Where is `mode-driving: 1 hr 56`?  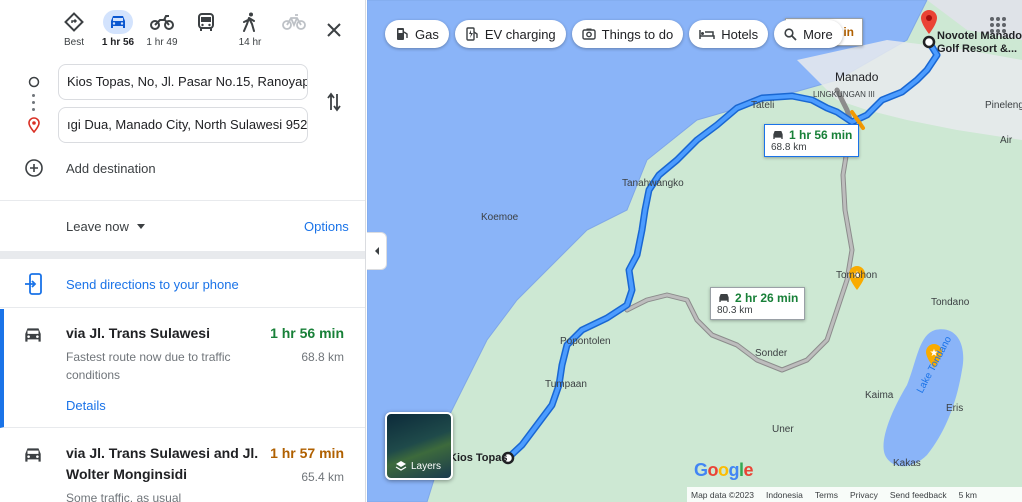 mode-driving: 1 hr 56 is located at coordinates (118, 32).